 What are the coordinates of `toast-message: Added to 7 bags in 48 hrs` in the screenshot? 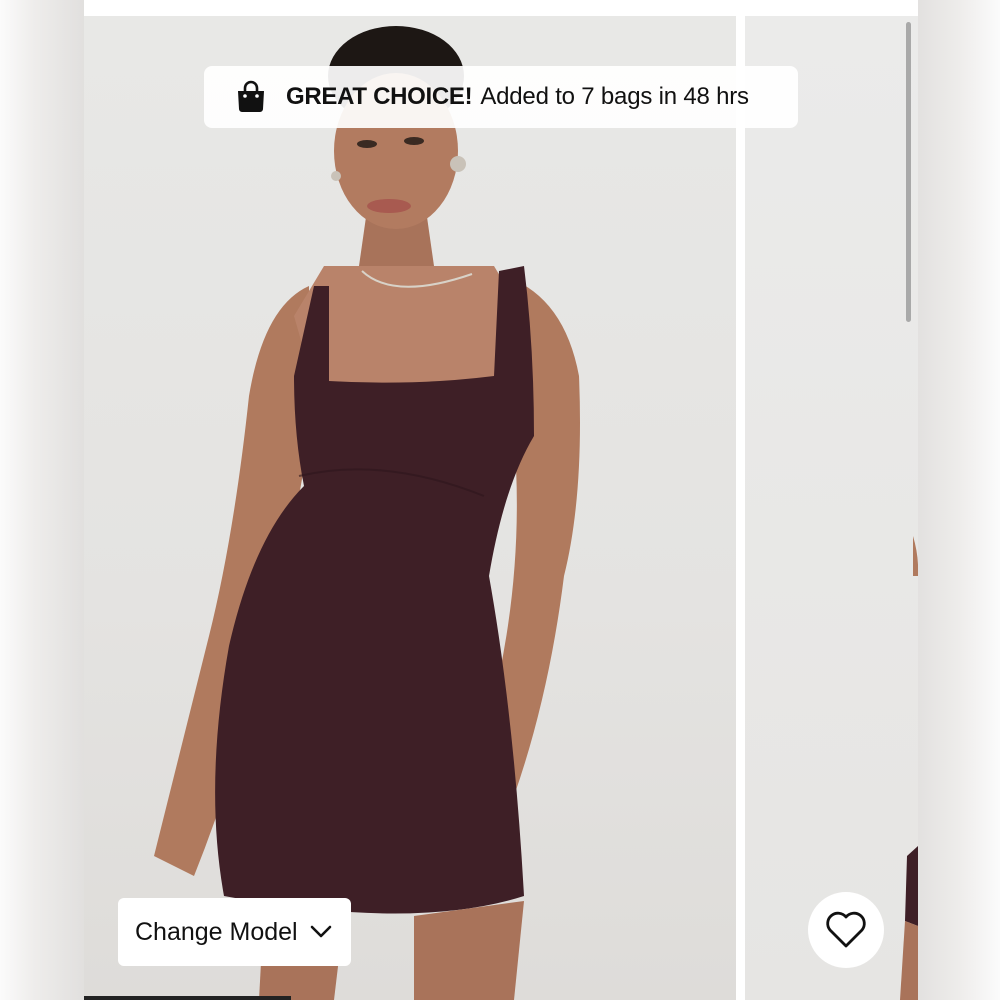 It's located at (614, 96).